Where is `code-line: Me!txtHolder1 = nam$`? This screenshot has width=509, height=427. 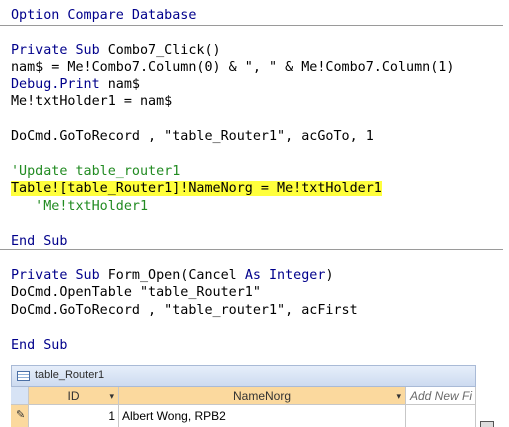 code-line: Me!txtHolder1 = nam$ is located at coordinates (92, 101).